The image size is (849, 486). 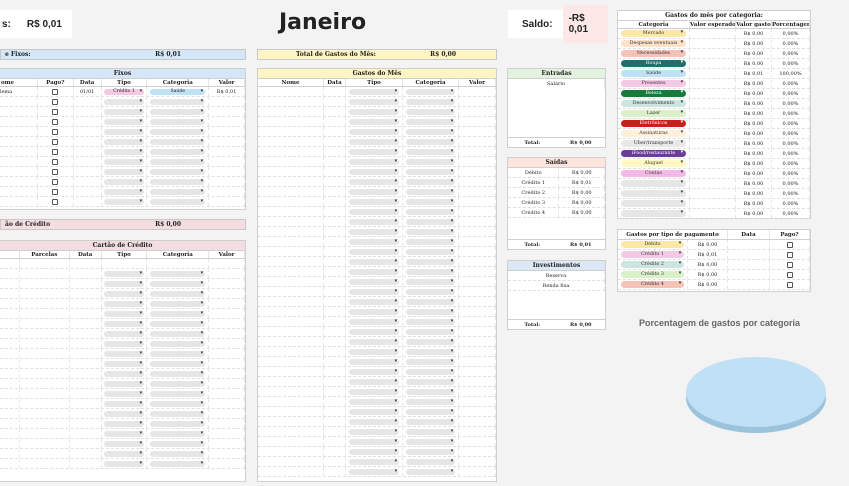 I want to click on categoria-dropdown: Mercado, so click(x=653, y=33).